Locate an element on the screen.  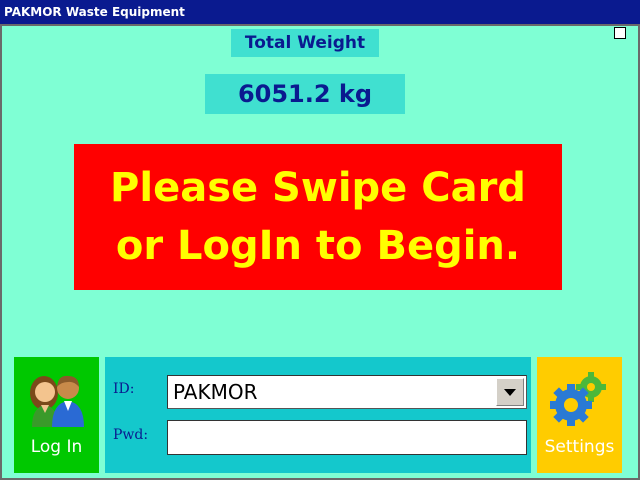
login-button: Log In is located at coordinates (56, 415).